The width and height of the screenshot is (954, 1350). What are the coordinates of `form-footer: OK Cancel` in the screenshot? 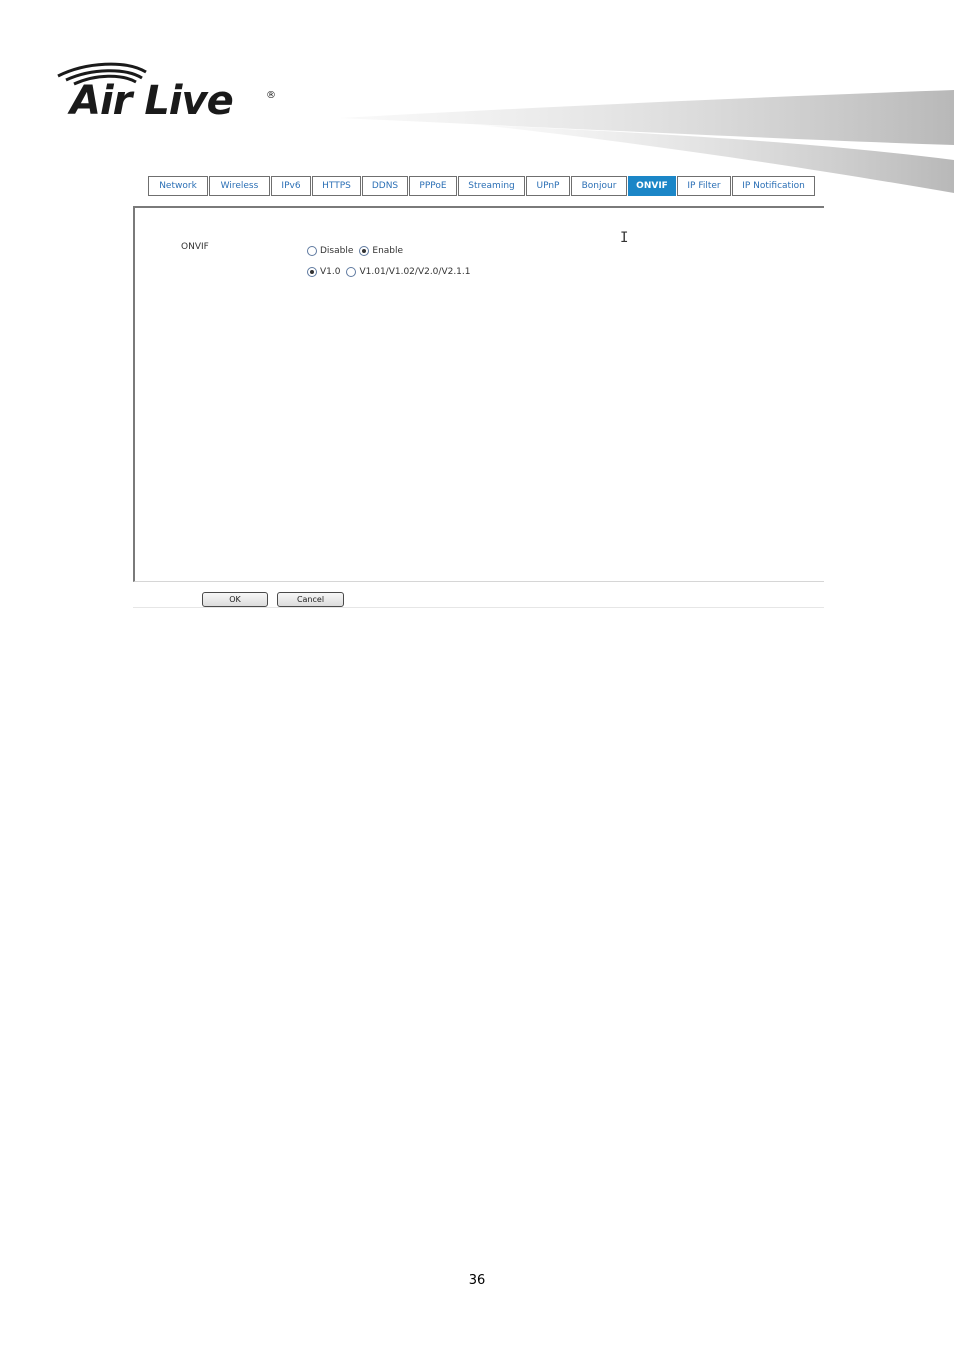 It's located at (478, 595).